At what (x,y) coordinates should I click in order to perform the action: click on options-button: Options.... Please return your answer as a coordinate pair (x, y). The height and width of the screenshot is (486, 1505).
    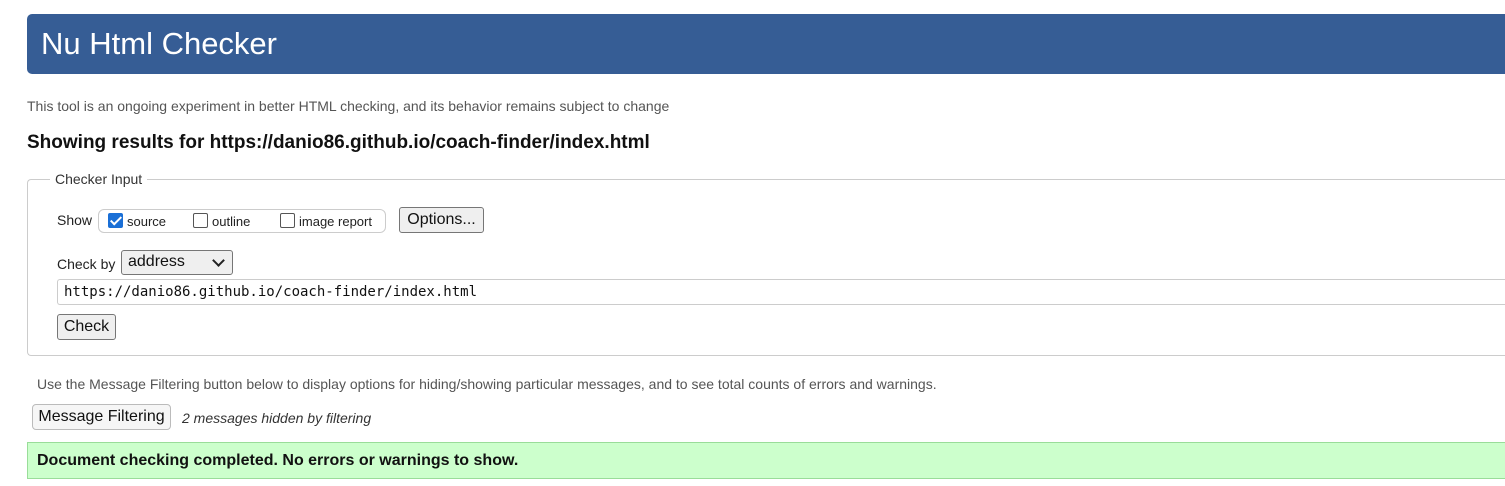
    Looking at the image, I should click on (441, 220).